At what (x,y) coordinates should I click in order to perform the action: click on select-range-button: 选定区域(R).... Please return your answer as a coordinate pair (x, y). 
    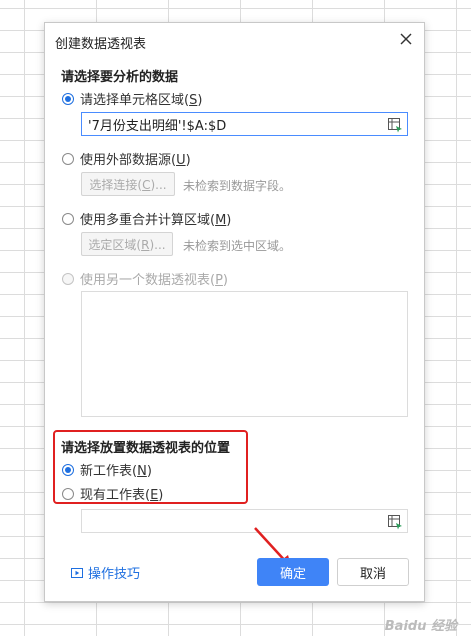
    Looking at the image, I should click on (127, 244).